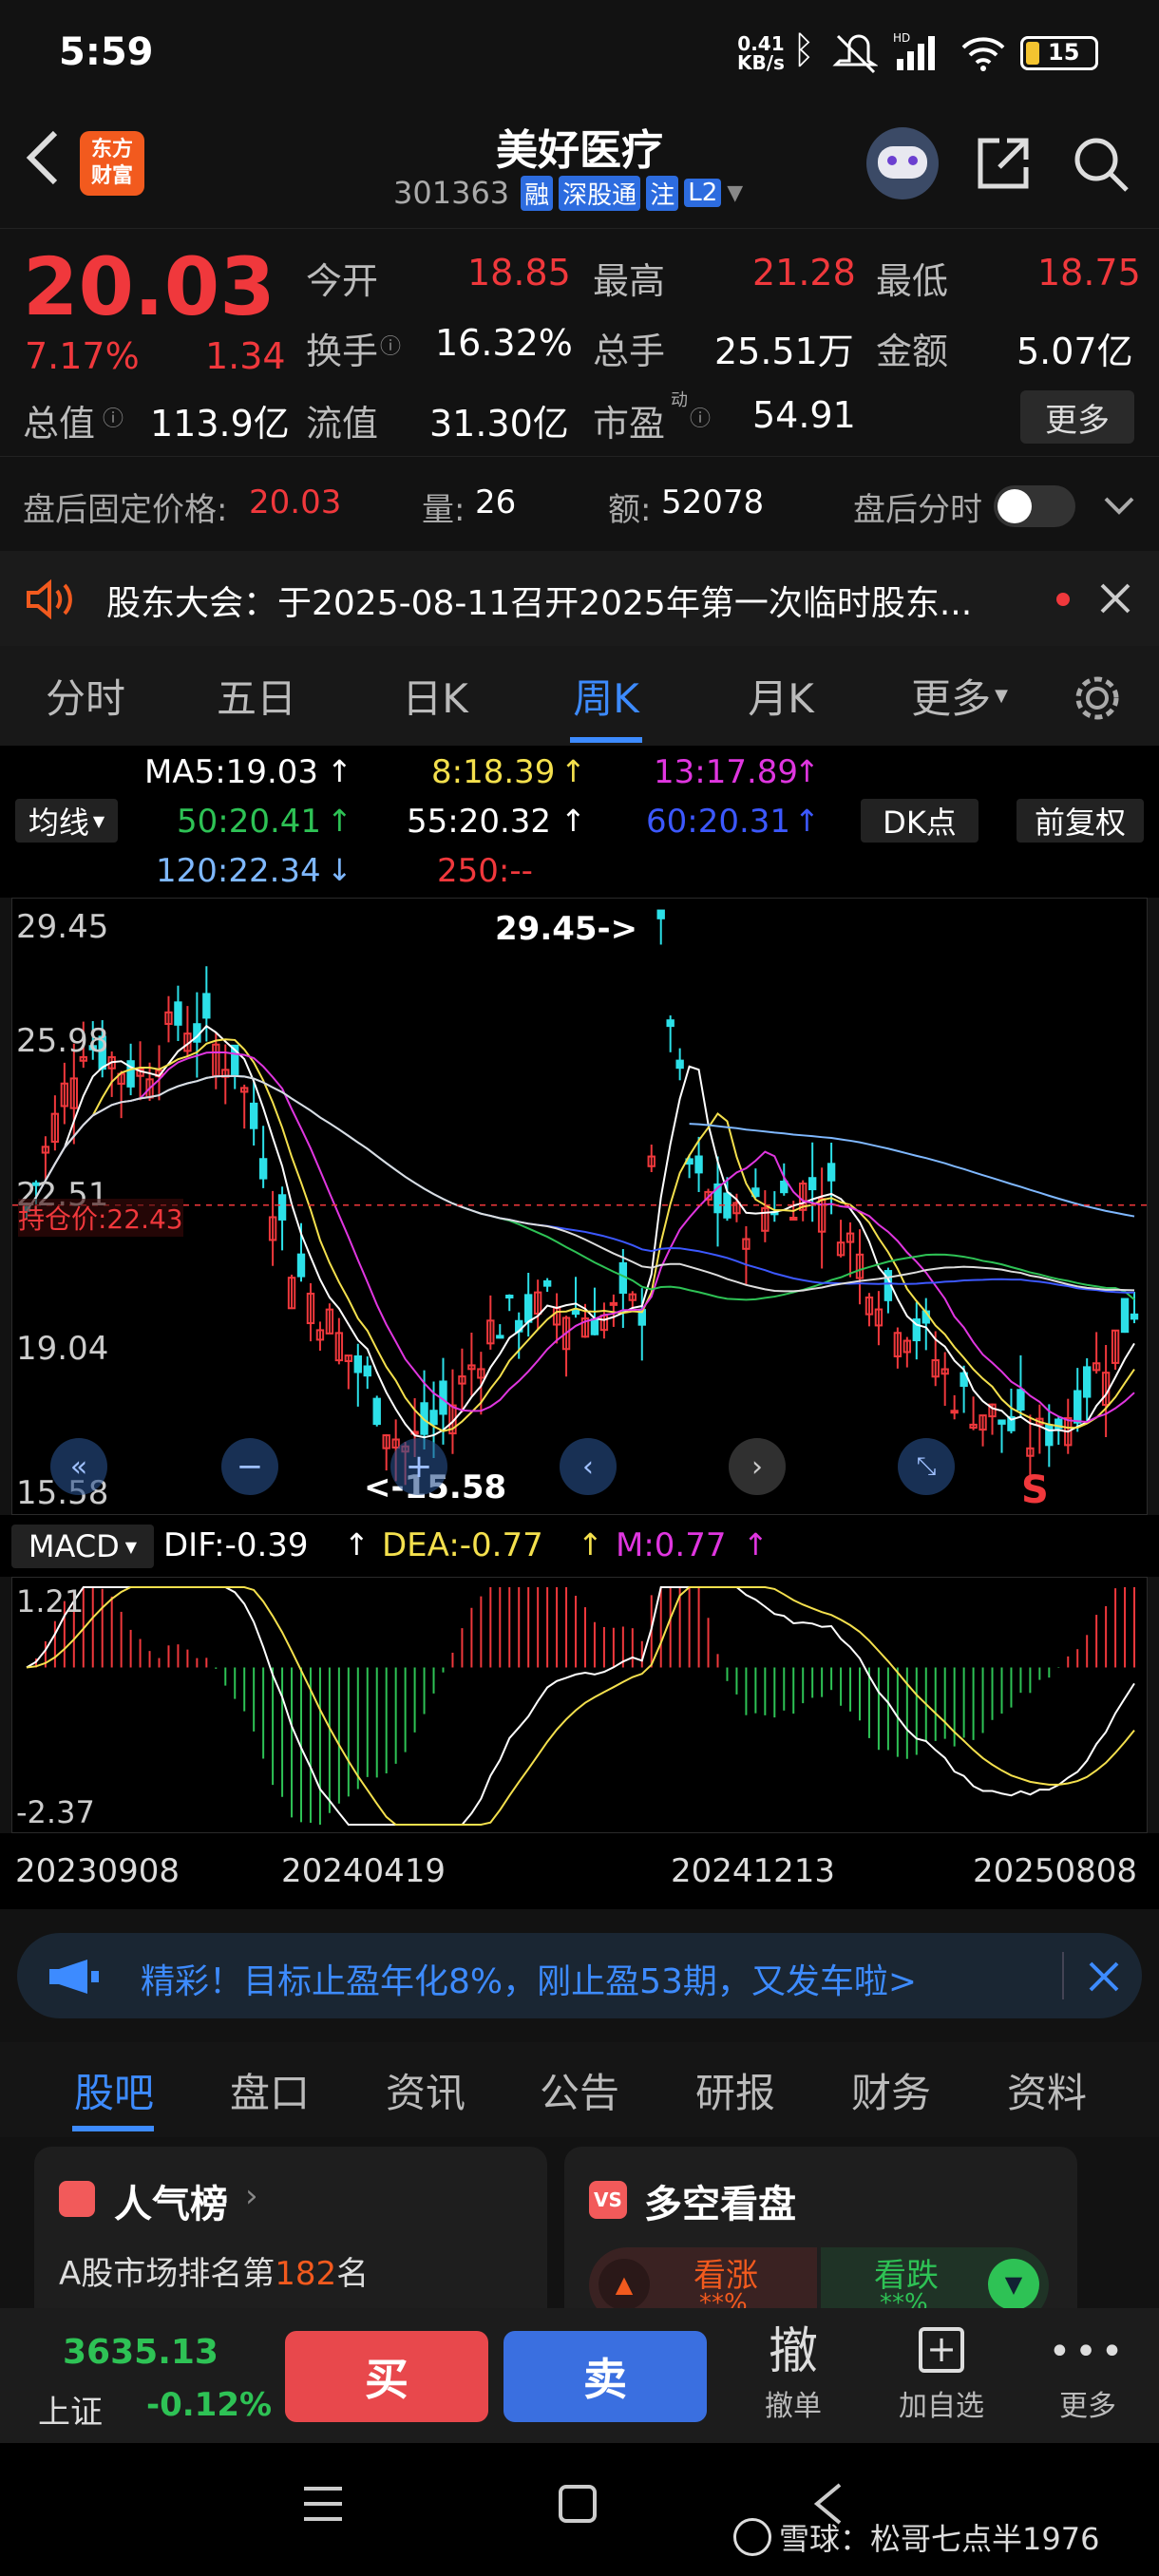 The width and height of the screenshot is (1159, 2576). What do you see at coordinates (1097, 698) in the screenshot?
I see `settings-icon` at bounding box center [1097, 698].